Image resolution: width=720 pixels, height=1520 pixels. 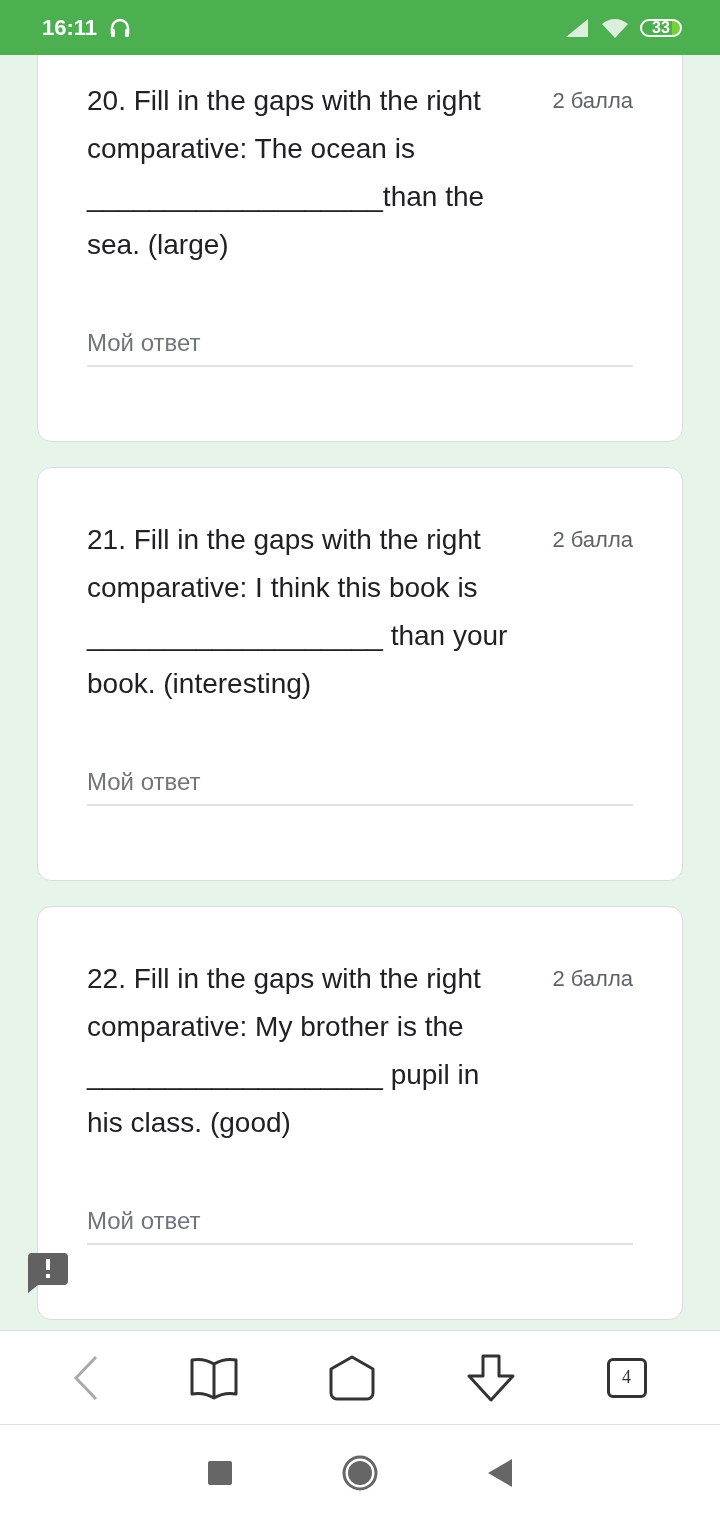 I want to click on question-text: 21. Fill in the gaps with the right comparative: I think this book is ___________________ than your book. (interesting), so click(x=298, y=612).